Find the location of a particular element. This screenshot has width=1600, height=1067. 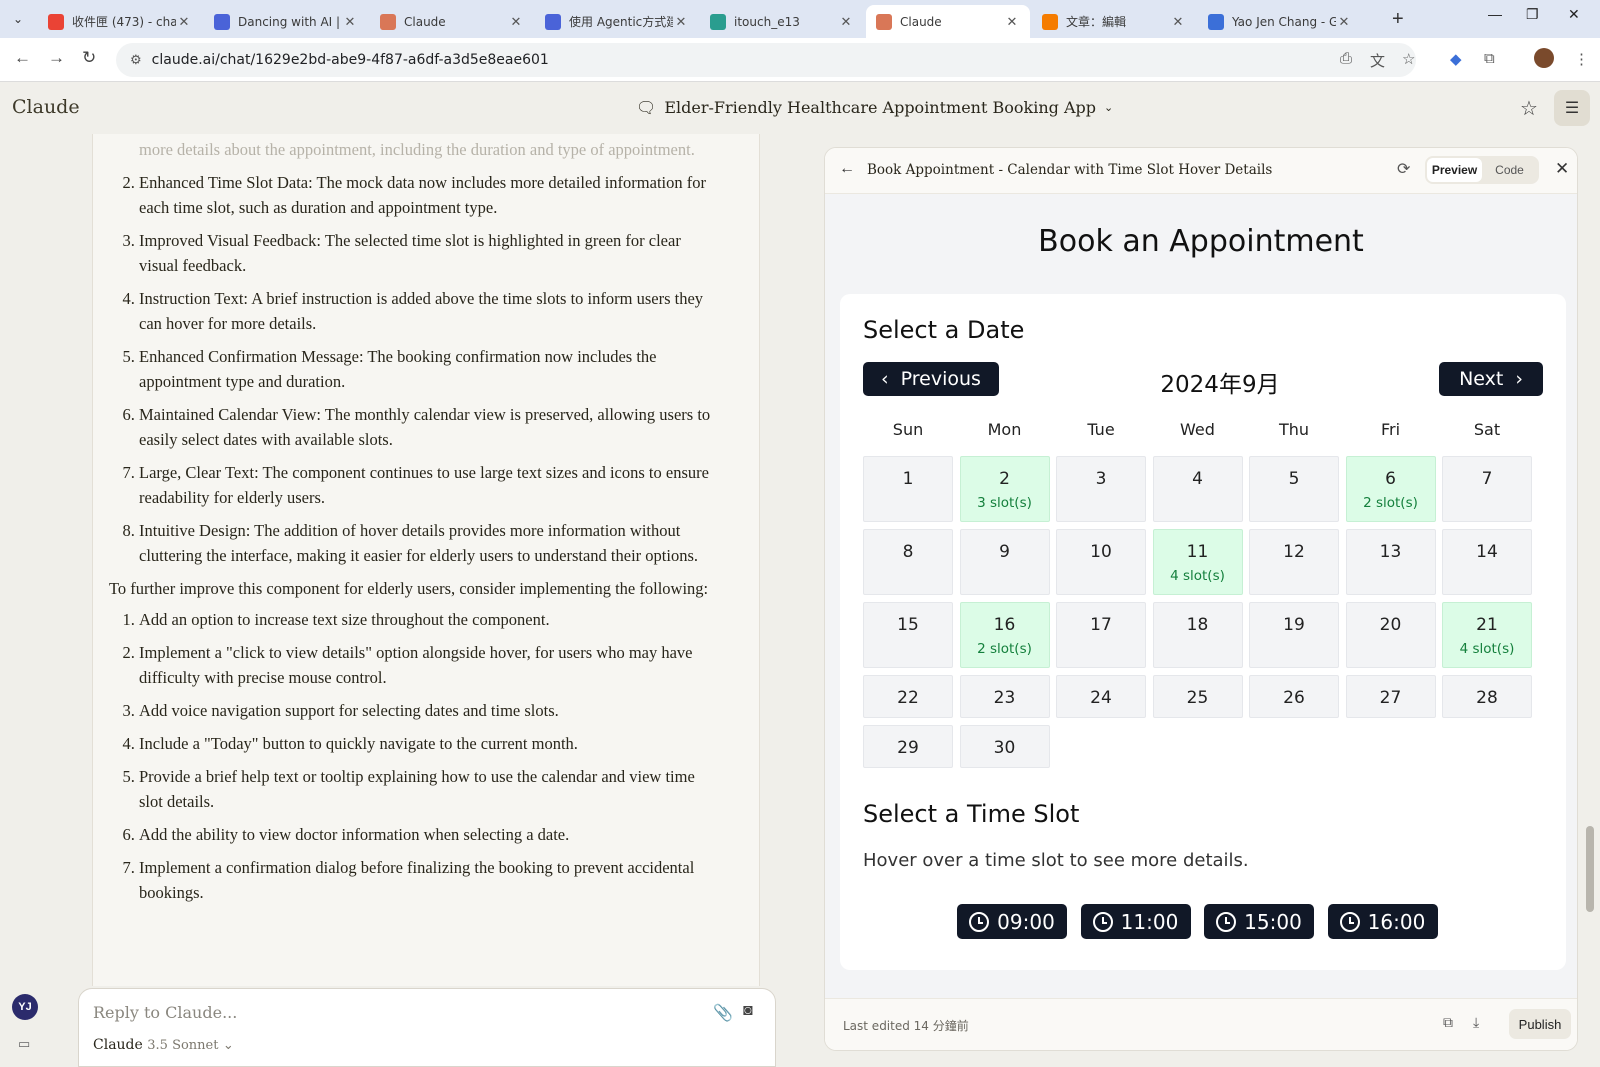

tab-preview: Preview is located at coordinates (1454, 170).